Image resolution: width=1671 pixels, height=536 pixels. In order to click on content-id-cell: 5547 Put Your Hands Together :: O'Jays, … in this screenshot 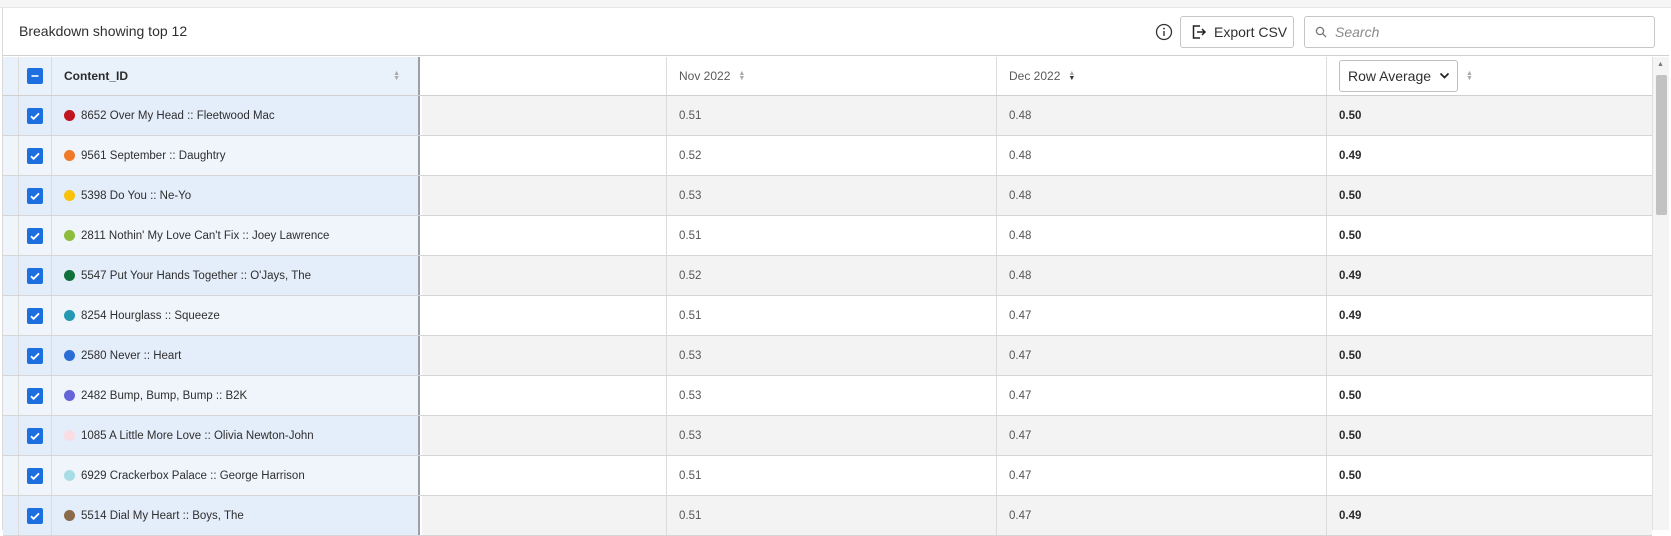, I will do `click(236, 275)`.